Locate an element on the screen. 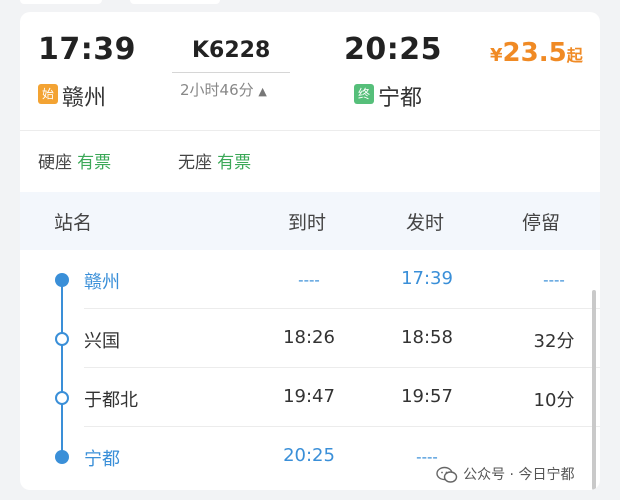 This screenshot has width=620, height=500. watermark: 公众号 · 今日宁都 is located at coordinates (505, 474).